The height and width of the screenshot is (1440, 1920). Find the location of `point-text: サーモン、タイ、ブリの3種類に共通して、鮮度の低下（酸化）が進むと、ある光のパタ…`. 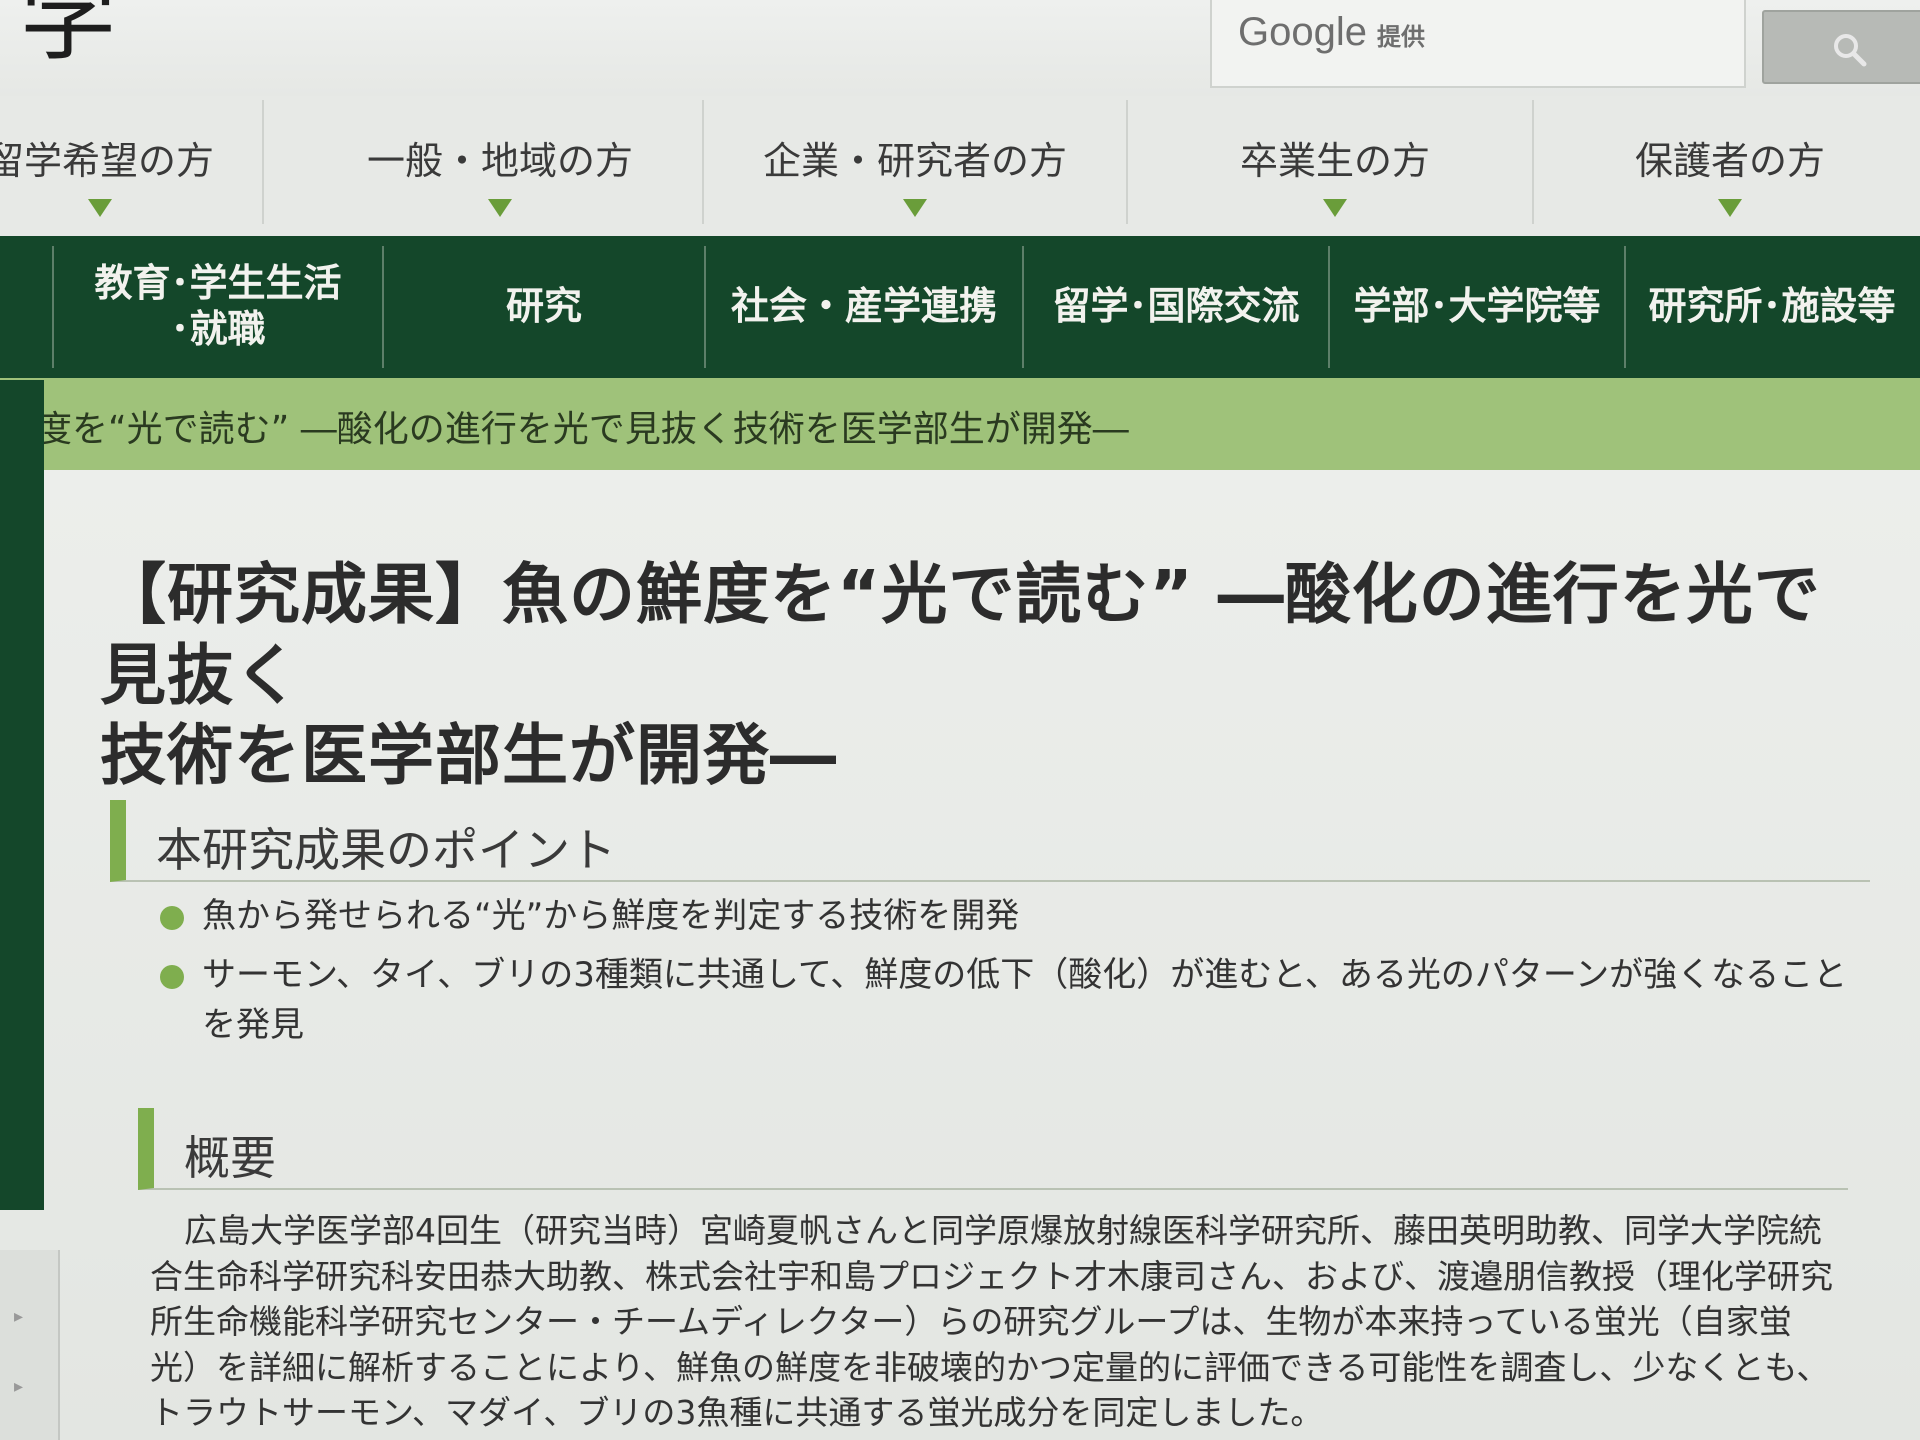

point-text: サーモン、タイ、ブリの3種類に共通して、鮮度の低下（酸化）が進むと、ある光のパタ… is located at coordinates (1025, 1000).